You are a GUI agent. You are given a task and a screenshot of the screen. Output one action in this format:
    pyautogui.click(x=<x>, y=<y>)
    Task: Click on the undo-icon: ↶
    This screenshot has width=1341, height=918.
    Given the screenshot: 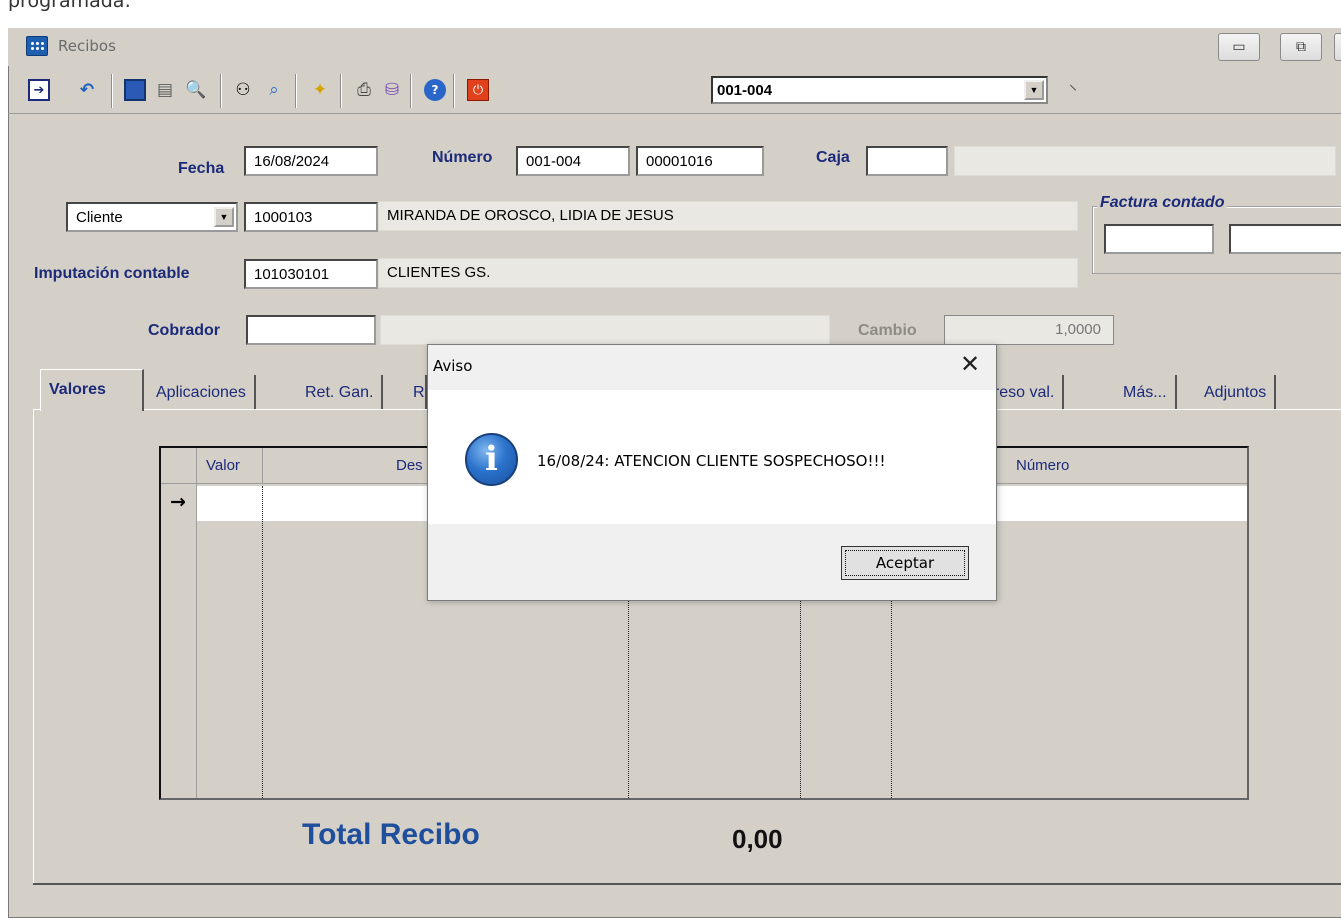 What is the action you would take?
    pyautogui.click(x=87, y=90)
    